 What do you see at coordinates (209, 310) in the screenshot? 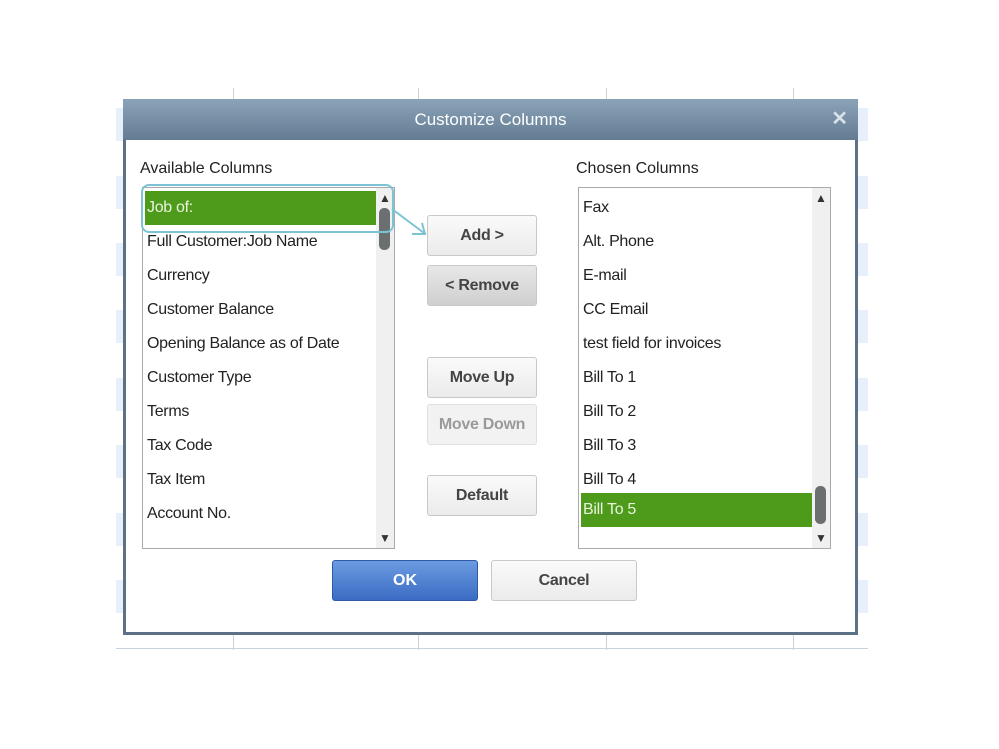
I see `list-item: Customer Balance` at bounding box center [209, 310].